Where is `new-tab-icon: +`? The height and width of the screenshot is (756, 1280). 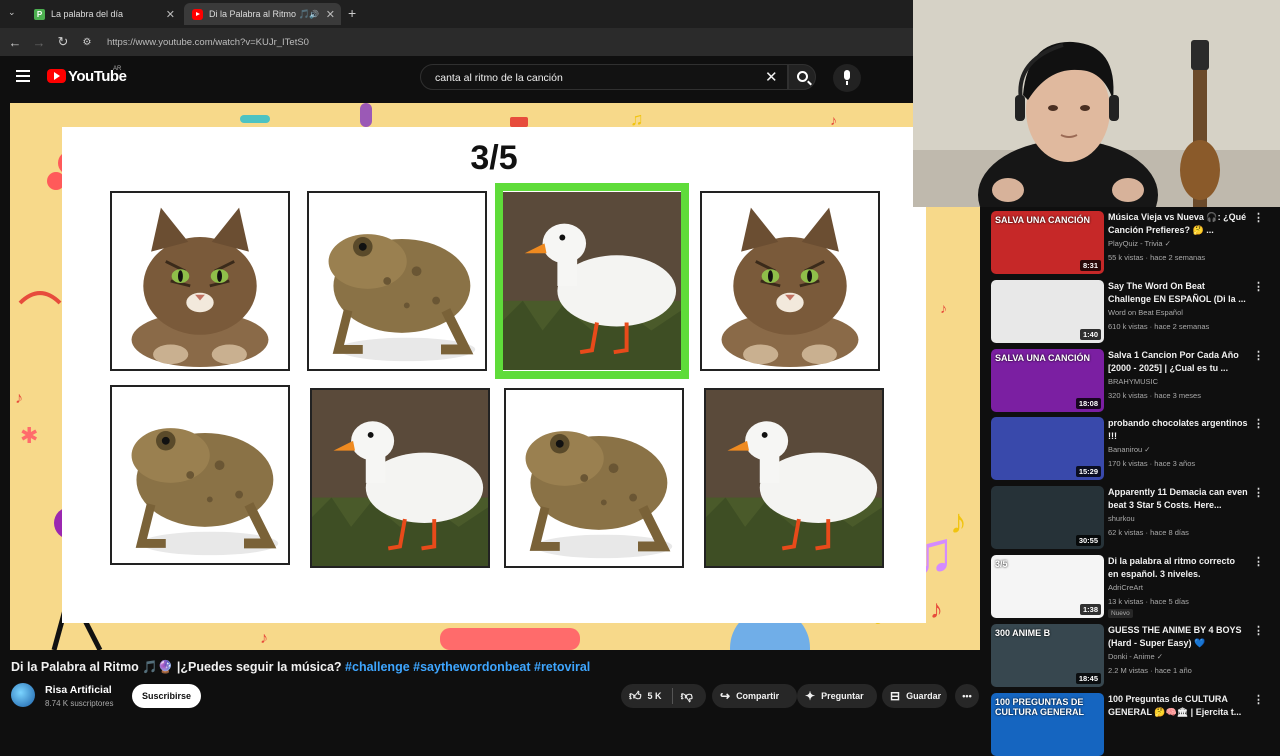
new-tab-icon: + is located at coordinates (352, 13).